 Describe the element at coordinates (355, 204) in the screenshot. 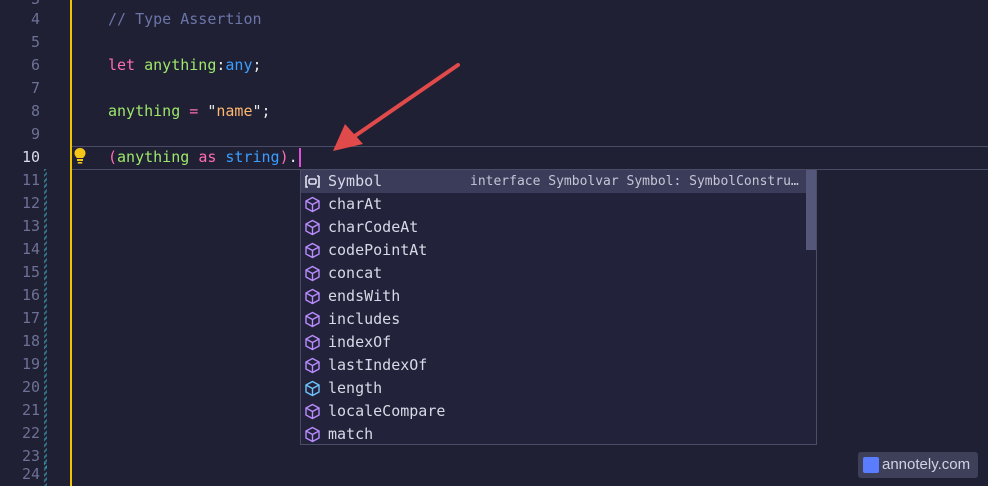

I see `suggestion-label: charAt` at that location.